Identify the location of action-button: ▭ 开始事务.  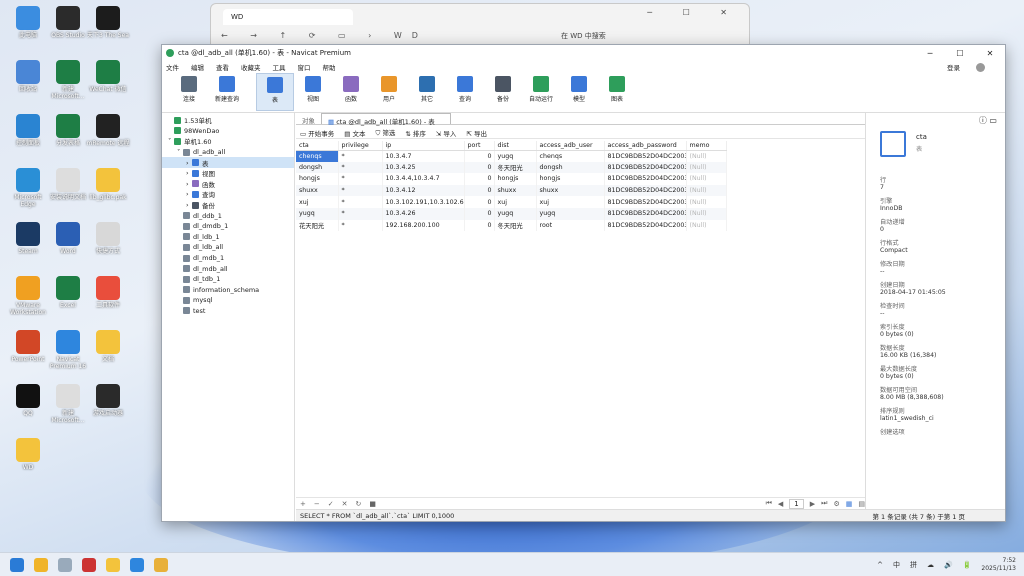
(317, 133).